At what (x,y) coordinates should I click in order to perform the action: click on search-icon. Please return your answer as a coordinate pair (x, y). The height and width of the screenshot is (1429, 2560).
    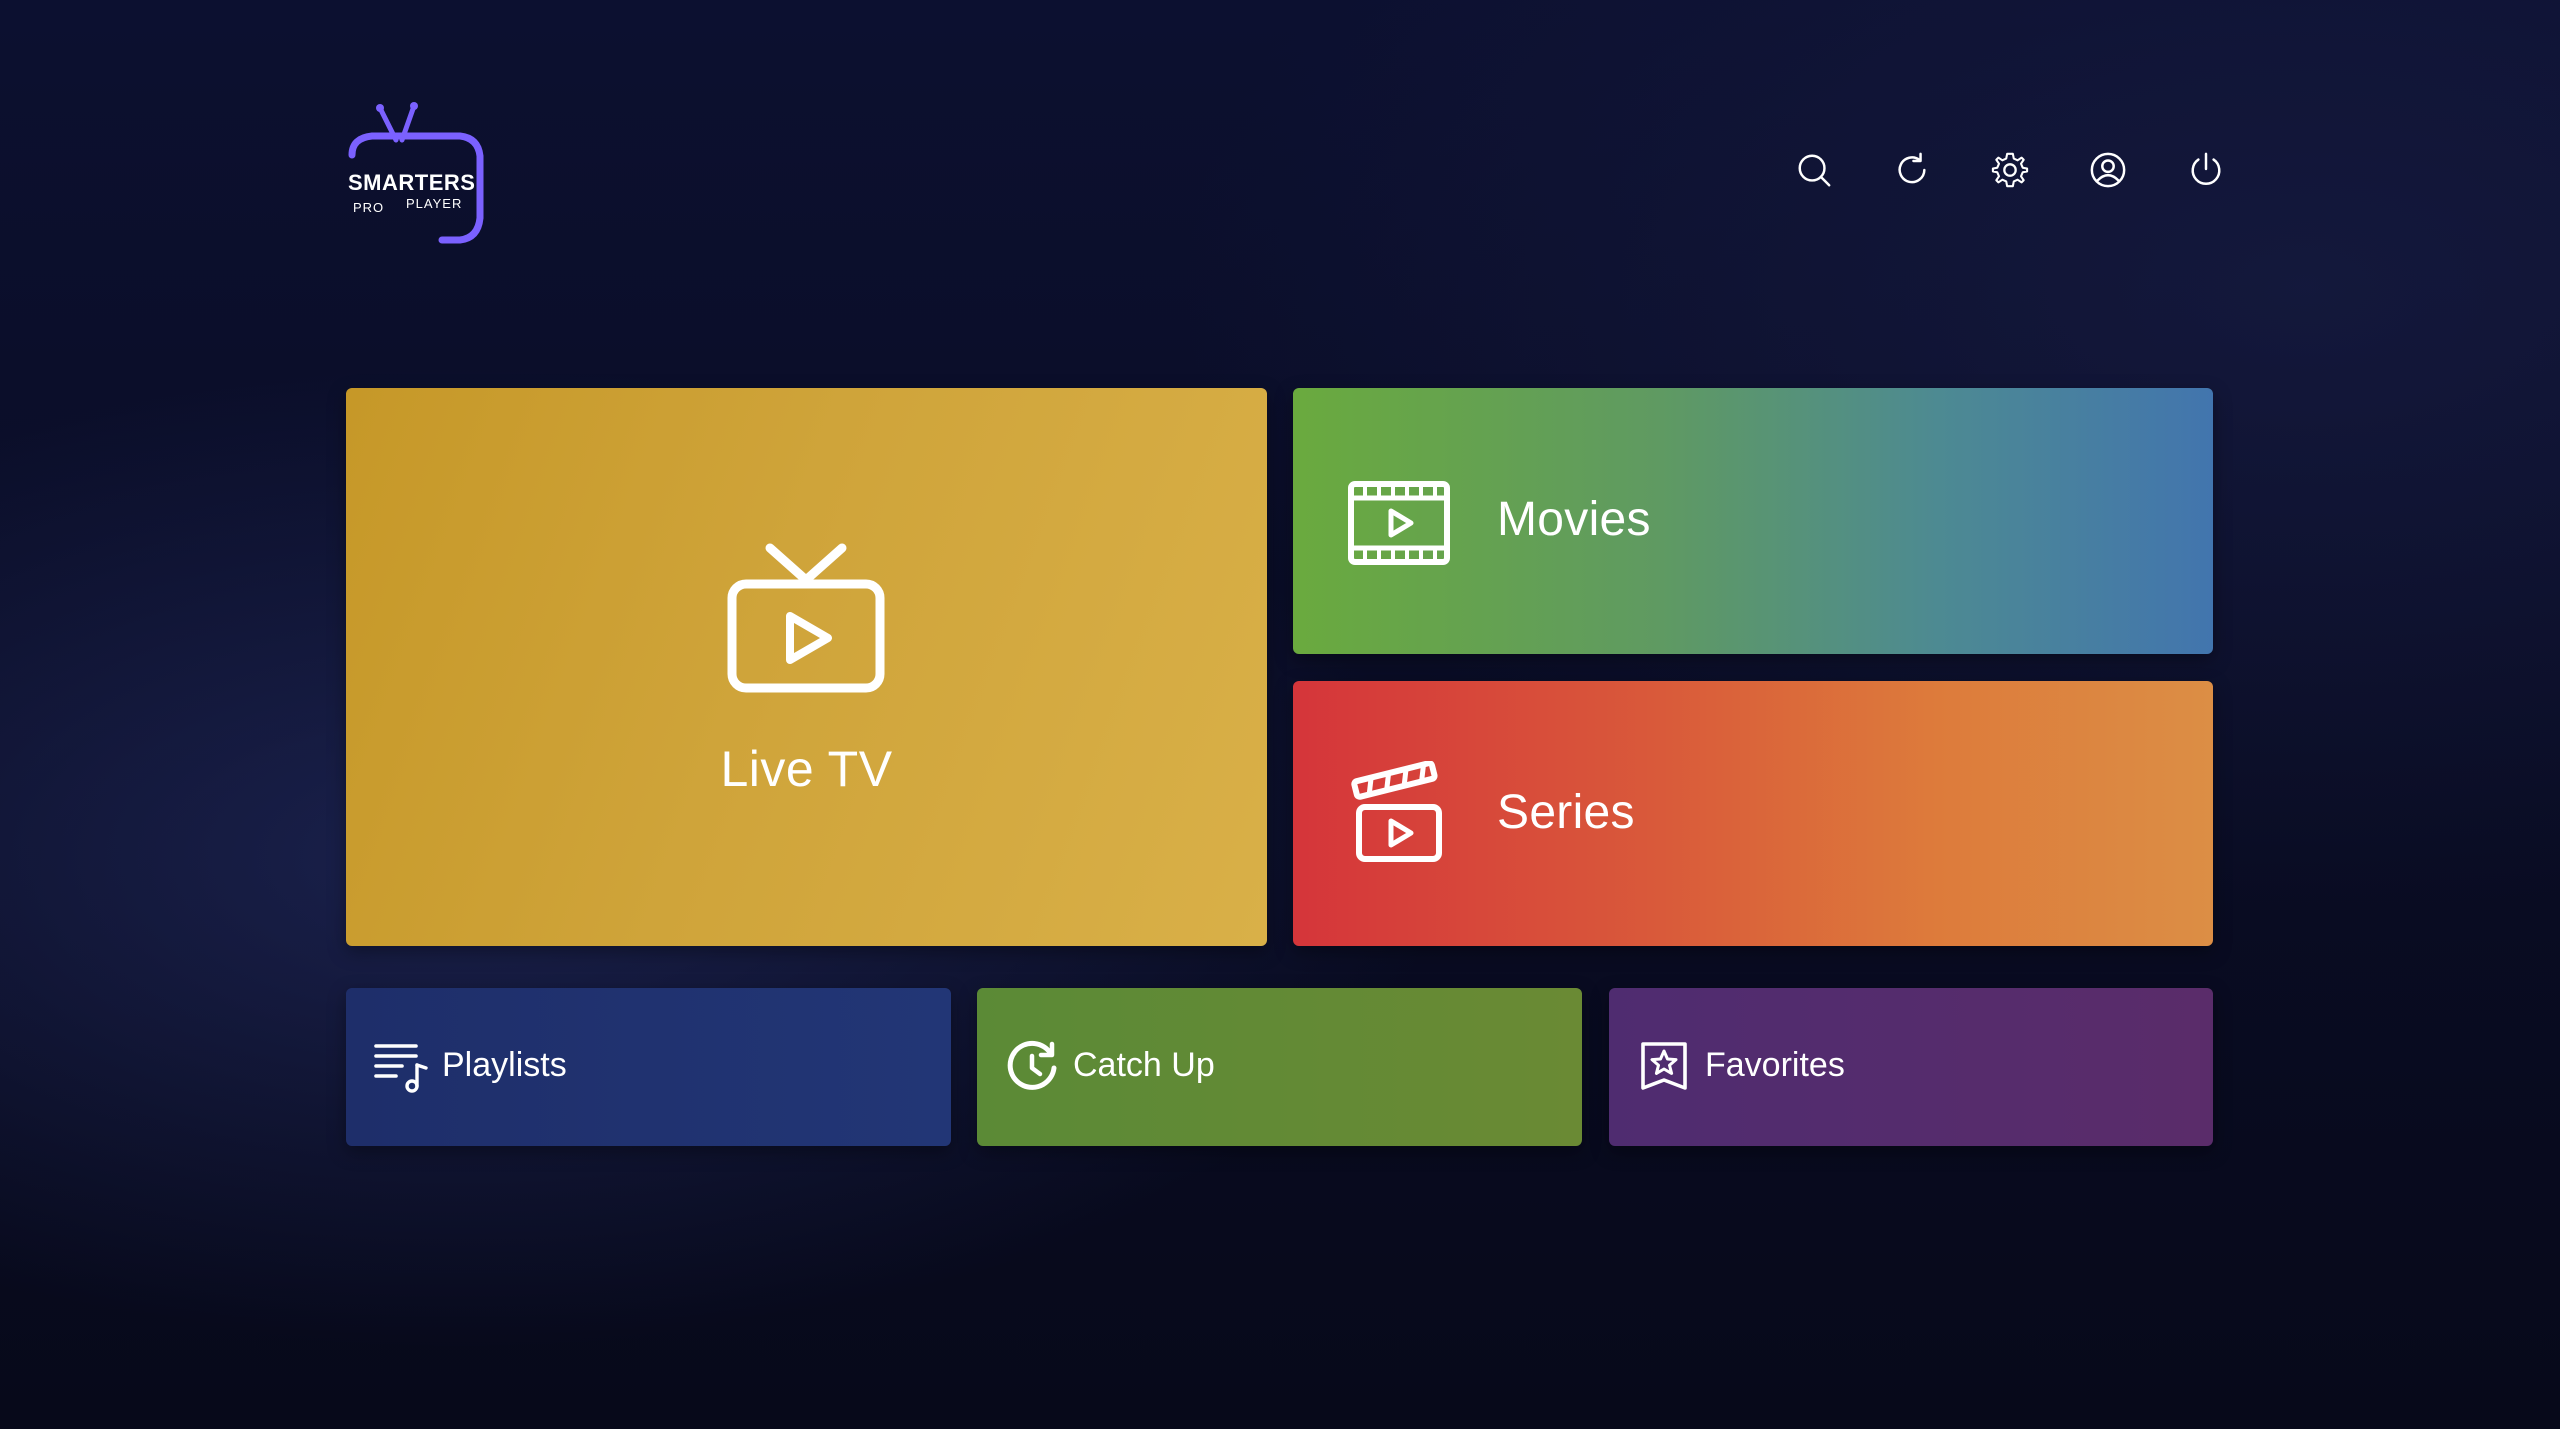
    Looking at the image, I should click on (1814, 170).